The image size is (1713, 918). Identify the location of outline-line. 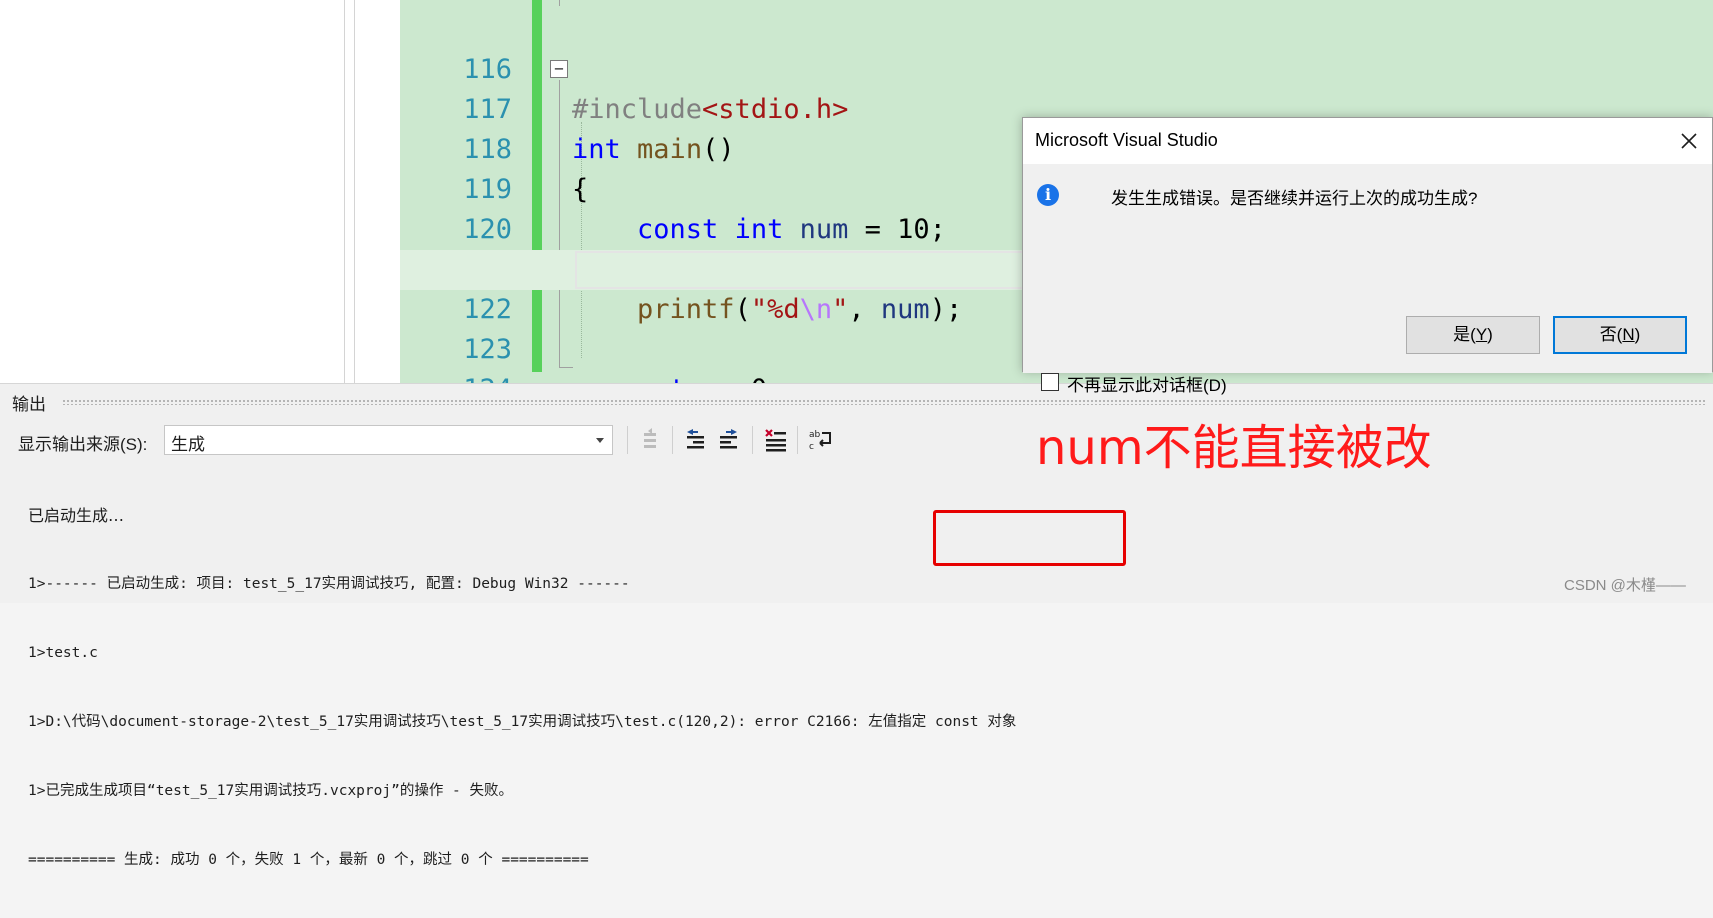
(559, 3).